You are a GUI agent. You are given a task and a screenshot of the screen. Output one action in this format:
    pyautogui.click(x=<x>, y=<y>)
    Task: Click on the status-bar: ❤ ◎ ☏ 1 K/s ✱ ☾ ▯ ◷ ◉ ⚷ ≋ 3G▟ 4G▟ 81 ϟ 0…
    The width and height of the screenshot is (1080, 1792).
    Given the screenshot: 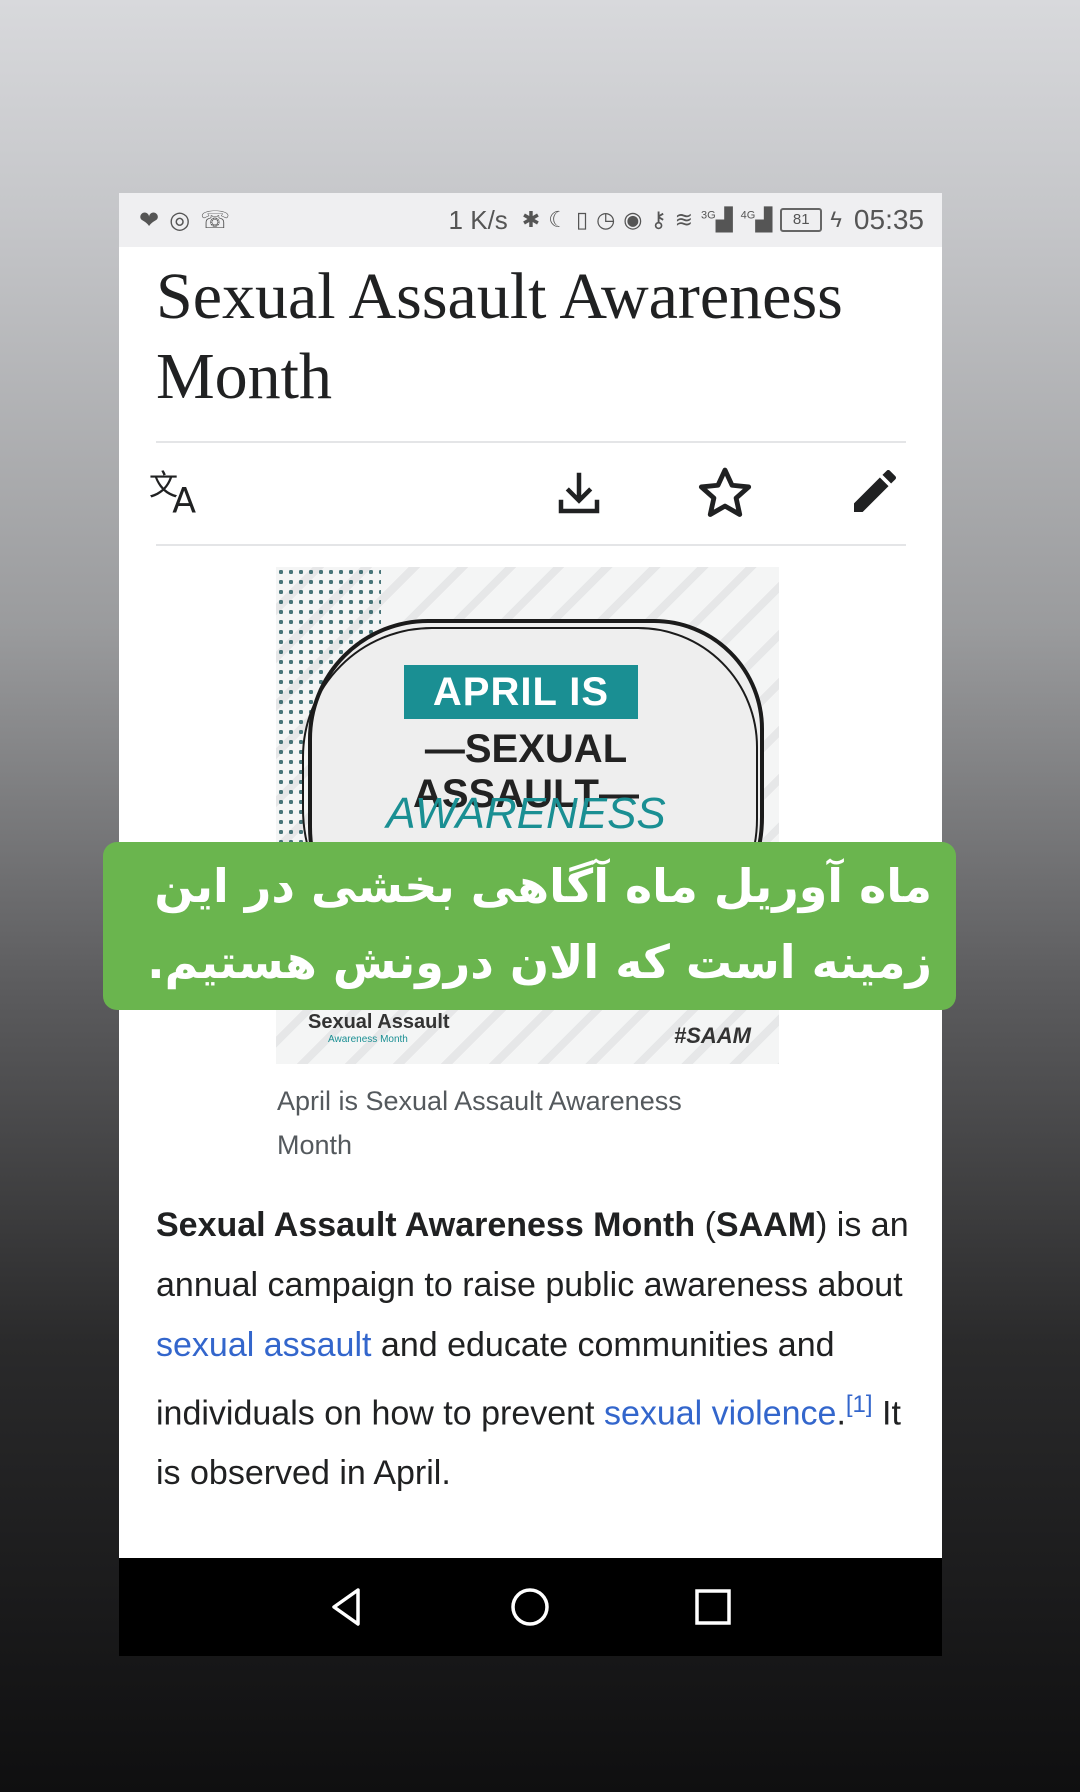 What is the action you would take?
    pyautogui.click(x=530, y=220)
    